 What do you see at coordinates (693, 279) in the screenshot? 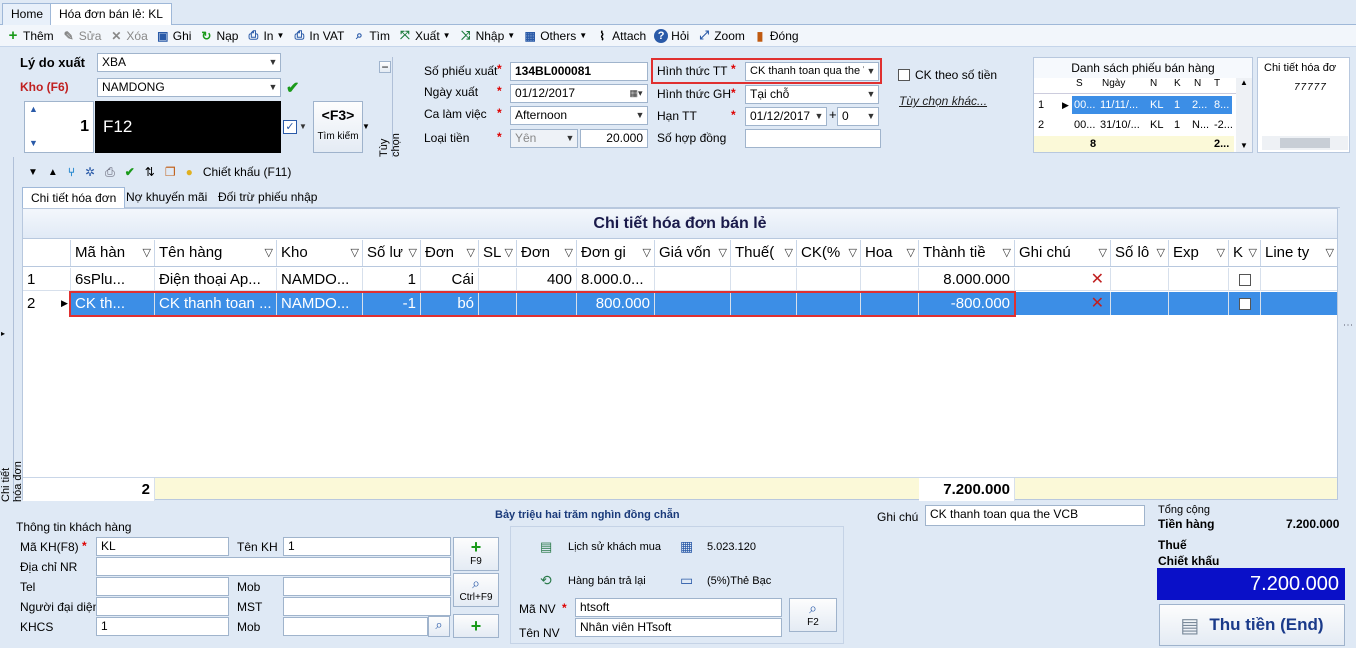
I see `cell-gia-von` at bounding box center [693, 279].